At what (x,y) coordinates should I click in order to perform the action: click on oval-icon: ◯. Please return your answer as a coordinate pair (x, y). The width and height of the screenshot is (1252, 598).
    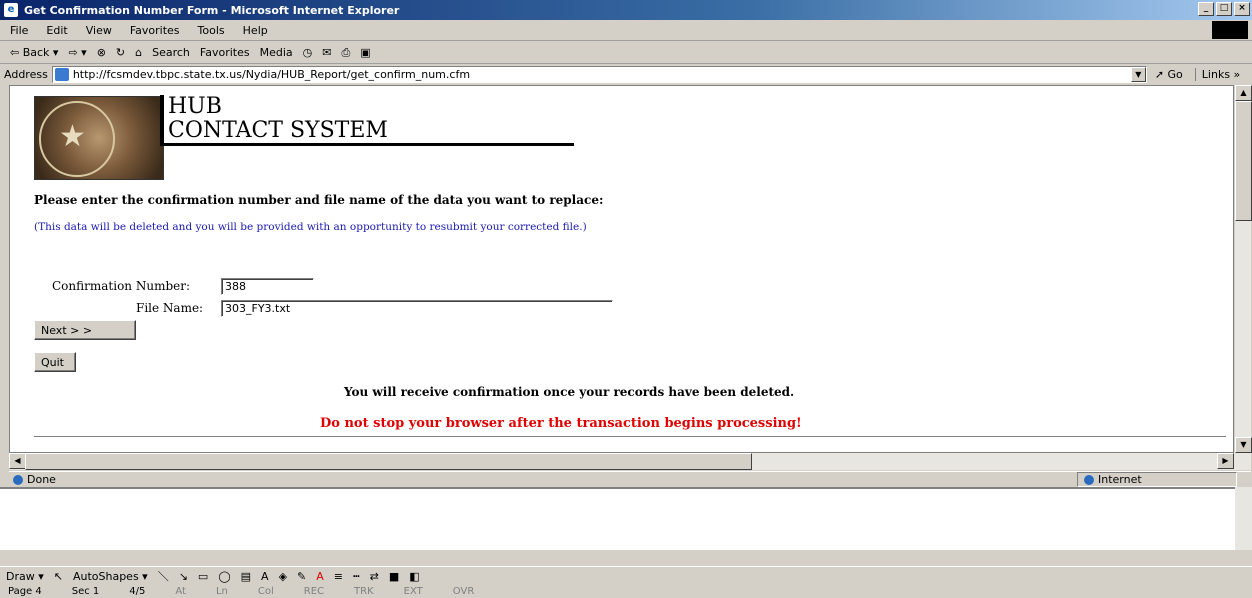
    Looking at the image, I should click on (224, 576).